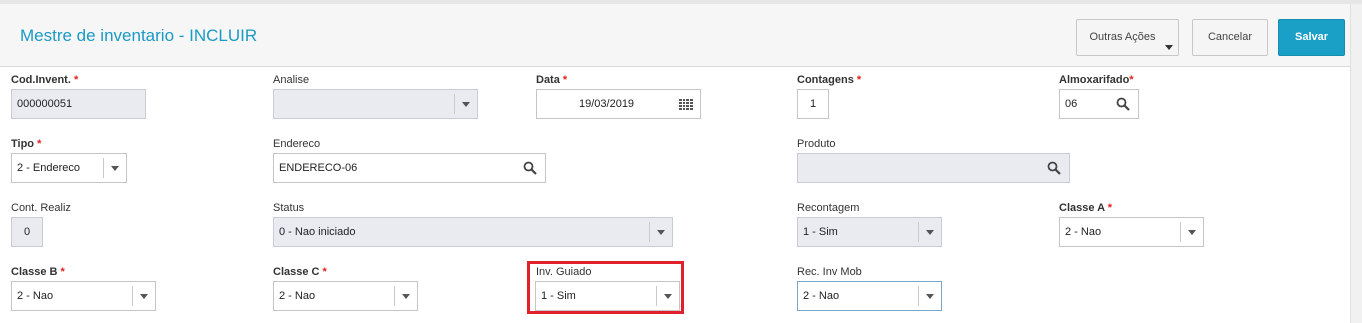  I want to click on recontagem-label: Recontagem, so click(828, 208).